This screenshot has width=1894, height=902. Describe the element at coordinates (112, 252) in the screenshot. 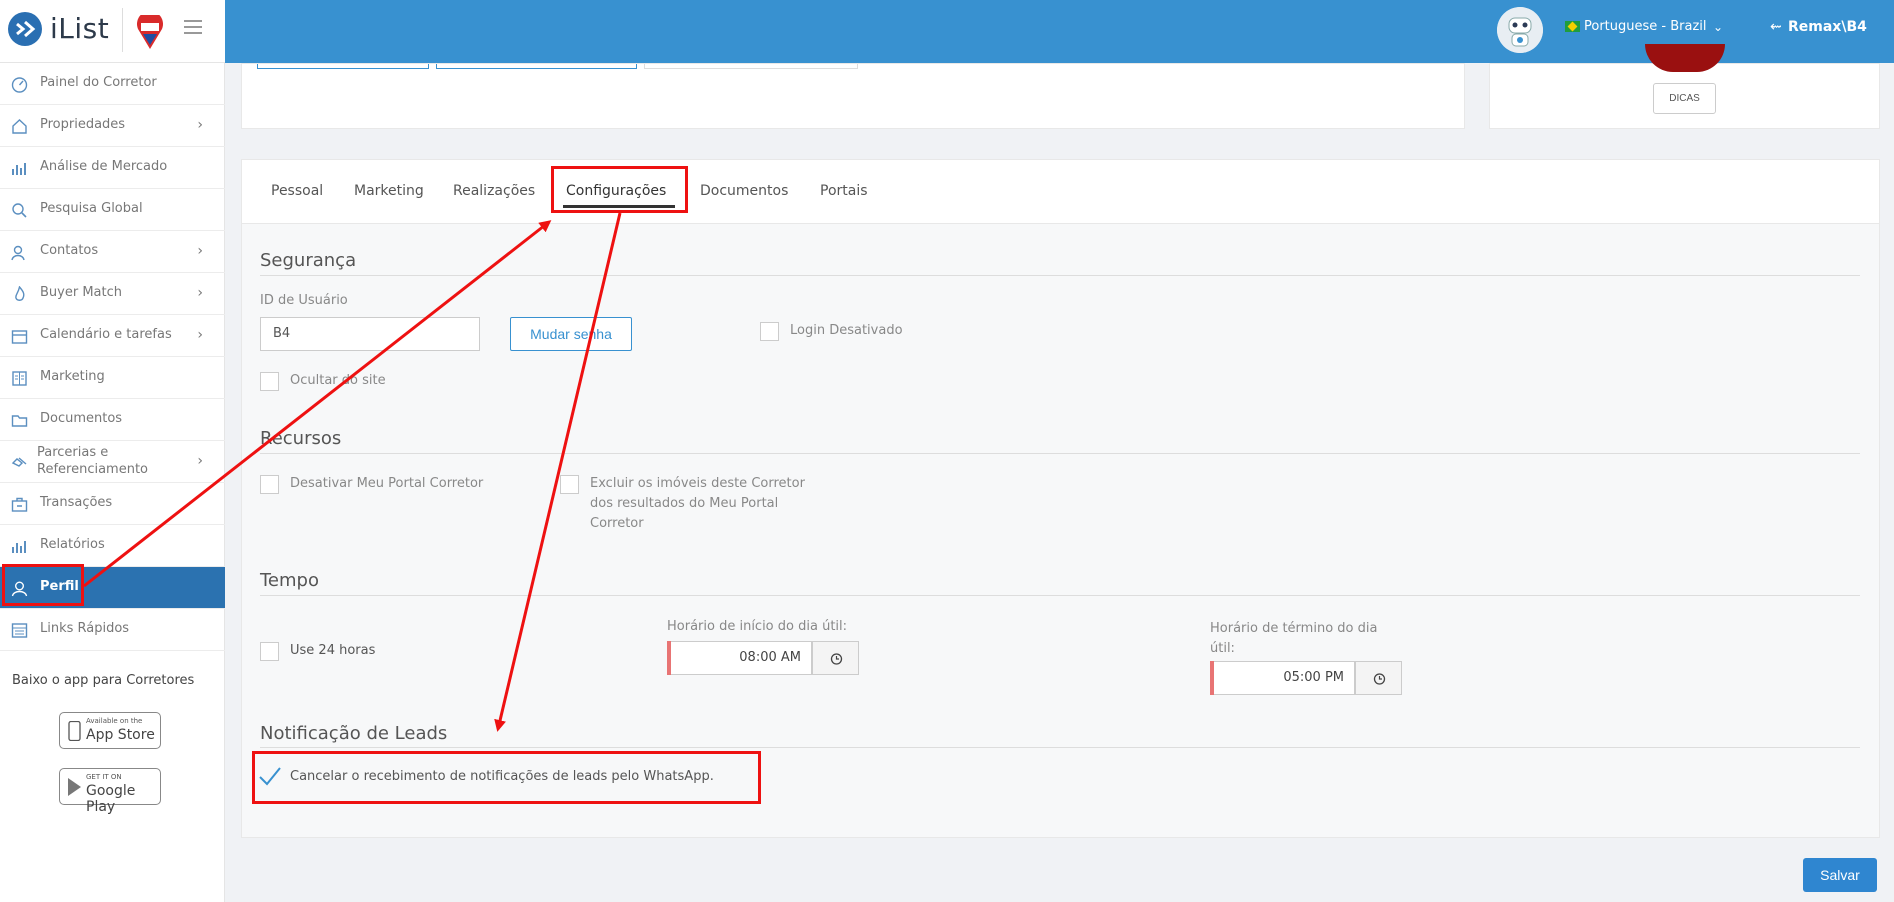

I see `sidebar-item-contatos: Contatos ›` at that location.